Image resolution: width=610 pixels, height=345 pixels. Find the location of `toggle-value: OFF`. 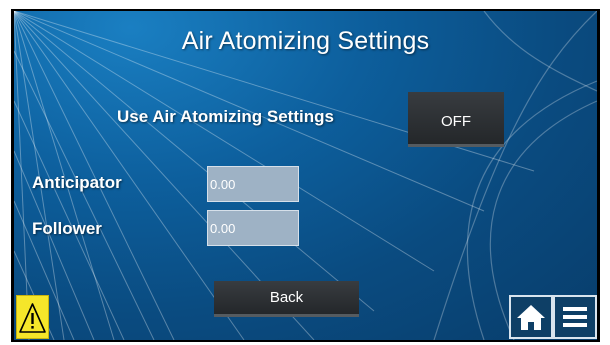

toggle-value: OFF is located at coordinates (456, 121).